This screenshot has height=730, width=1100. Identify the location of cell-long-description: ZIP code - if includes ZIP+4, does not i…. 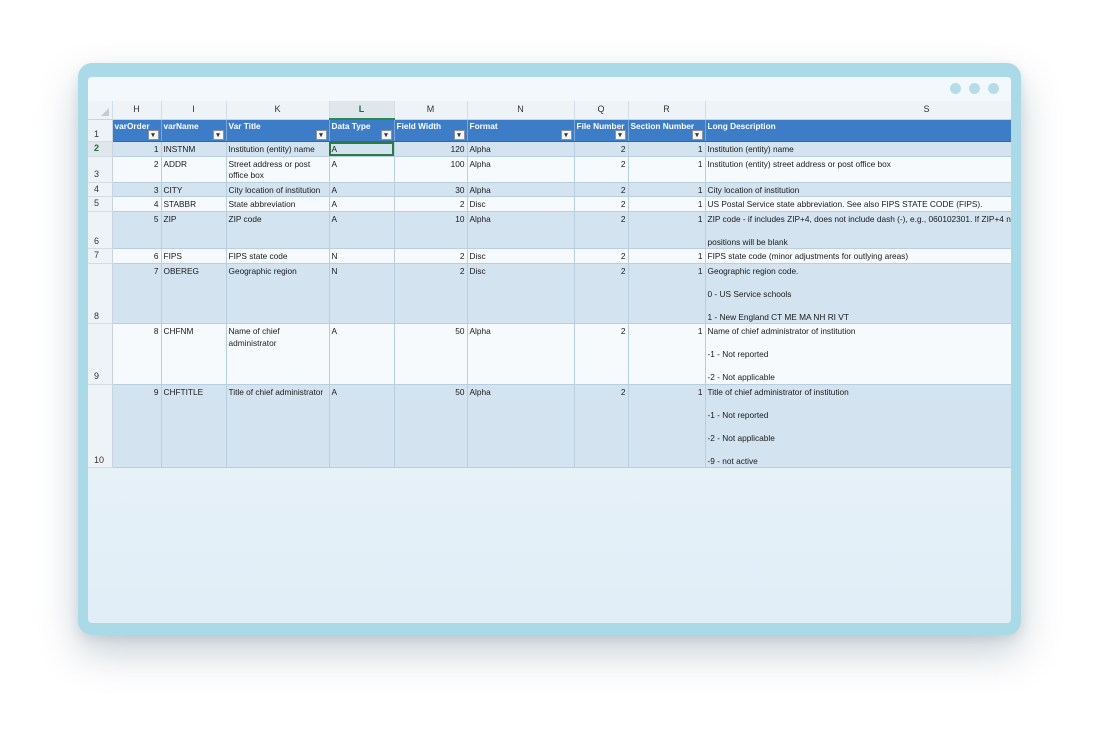
(858, 230).